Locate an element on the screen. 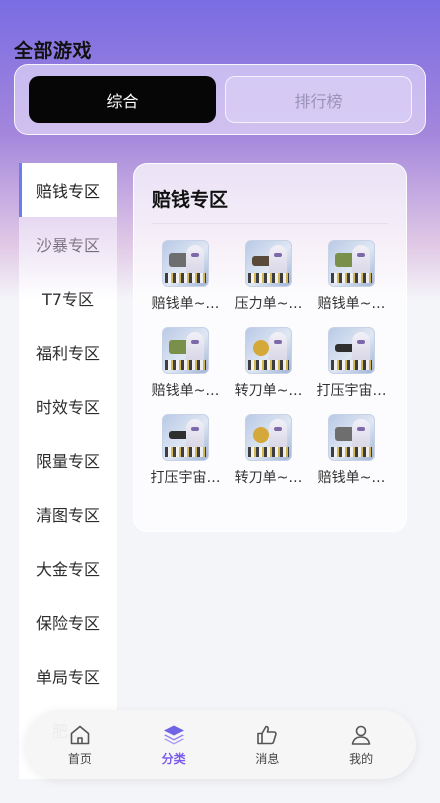  user-icon is located at coordinates (361, 735).